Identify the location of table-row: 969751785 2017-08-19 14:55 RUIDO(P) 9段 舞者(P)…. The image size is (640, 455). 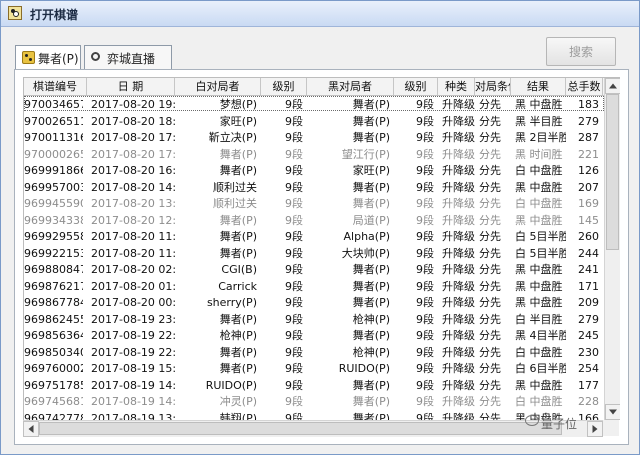
(313, 385).